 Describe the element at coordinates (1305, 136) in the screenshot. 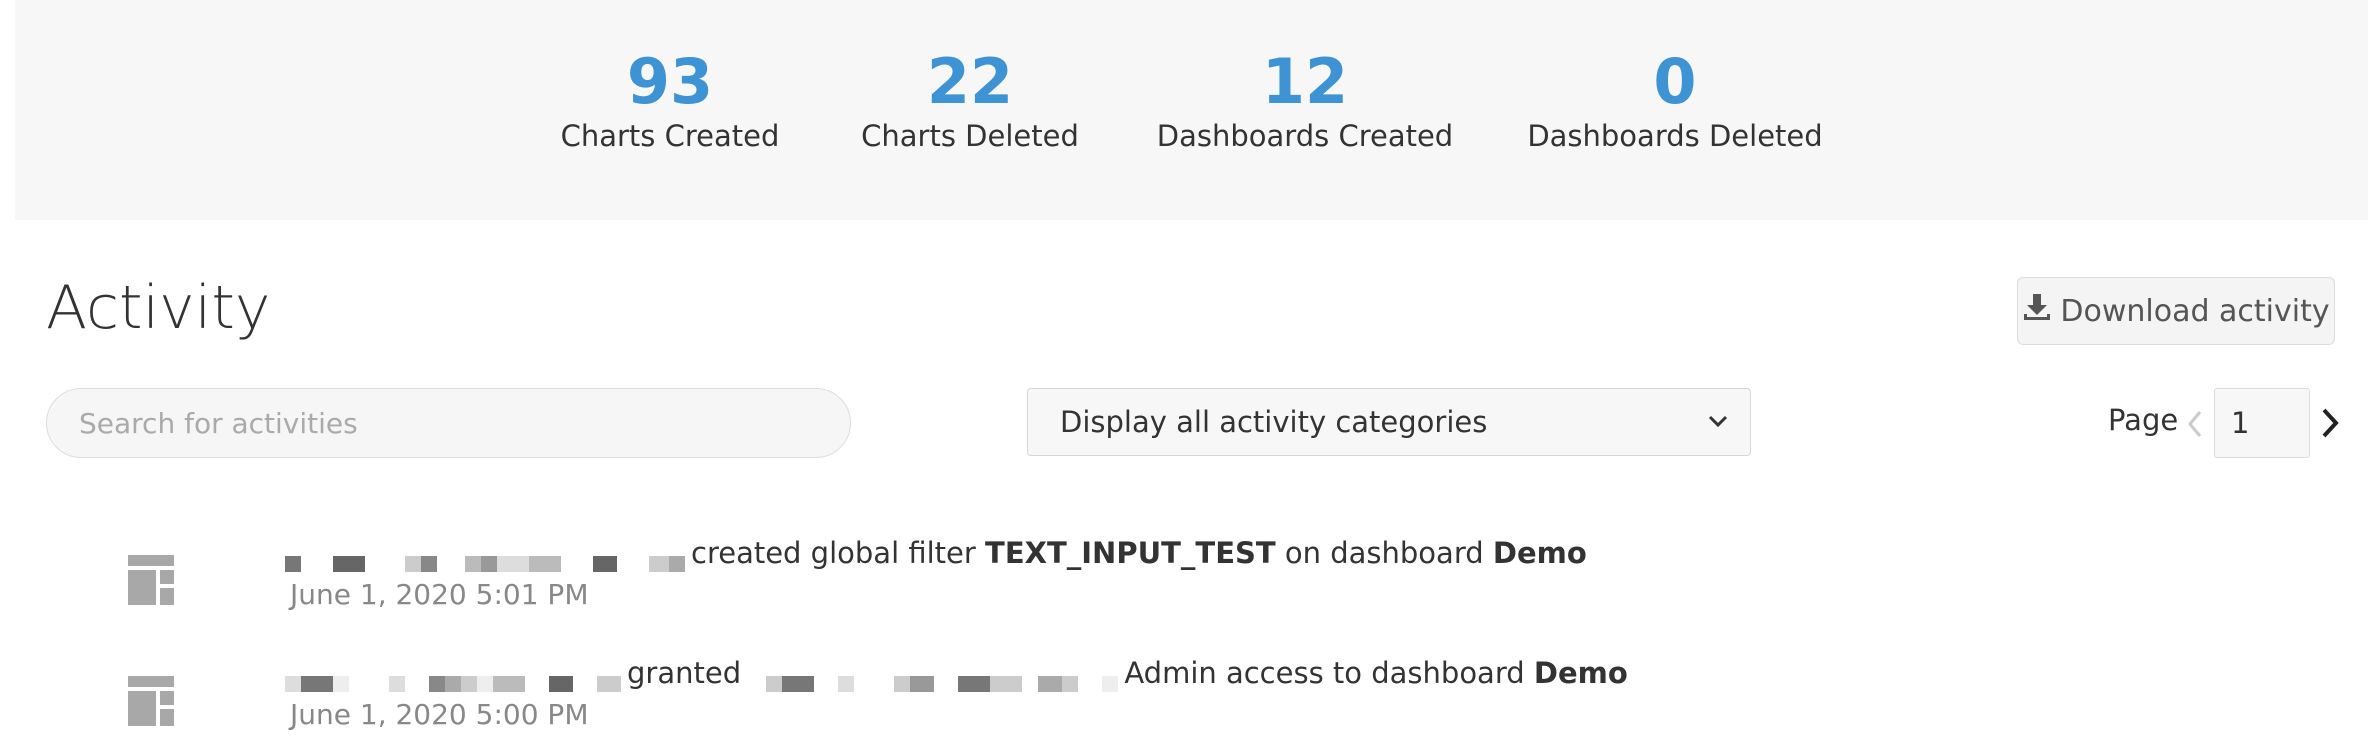

I see `stat-label: Dashboards Created` at that location.